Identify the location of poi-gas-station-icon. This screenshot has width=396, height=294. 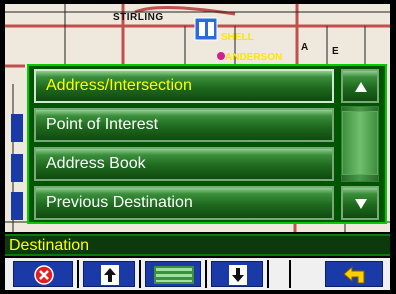
(206, 29).